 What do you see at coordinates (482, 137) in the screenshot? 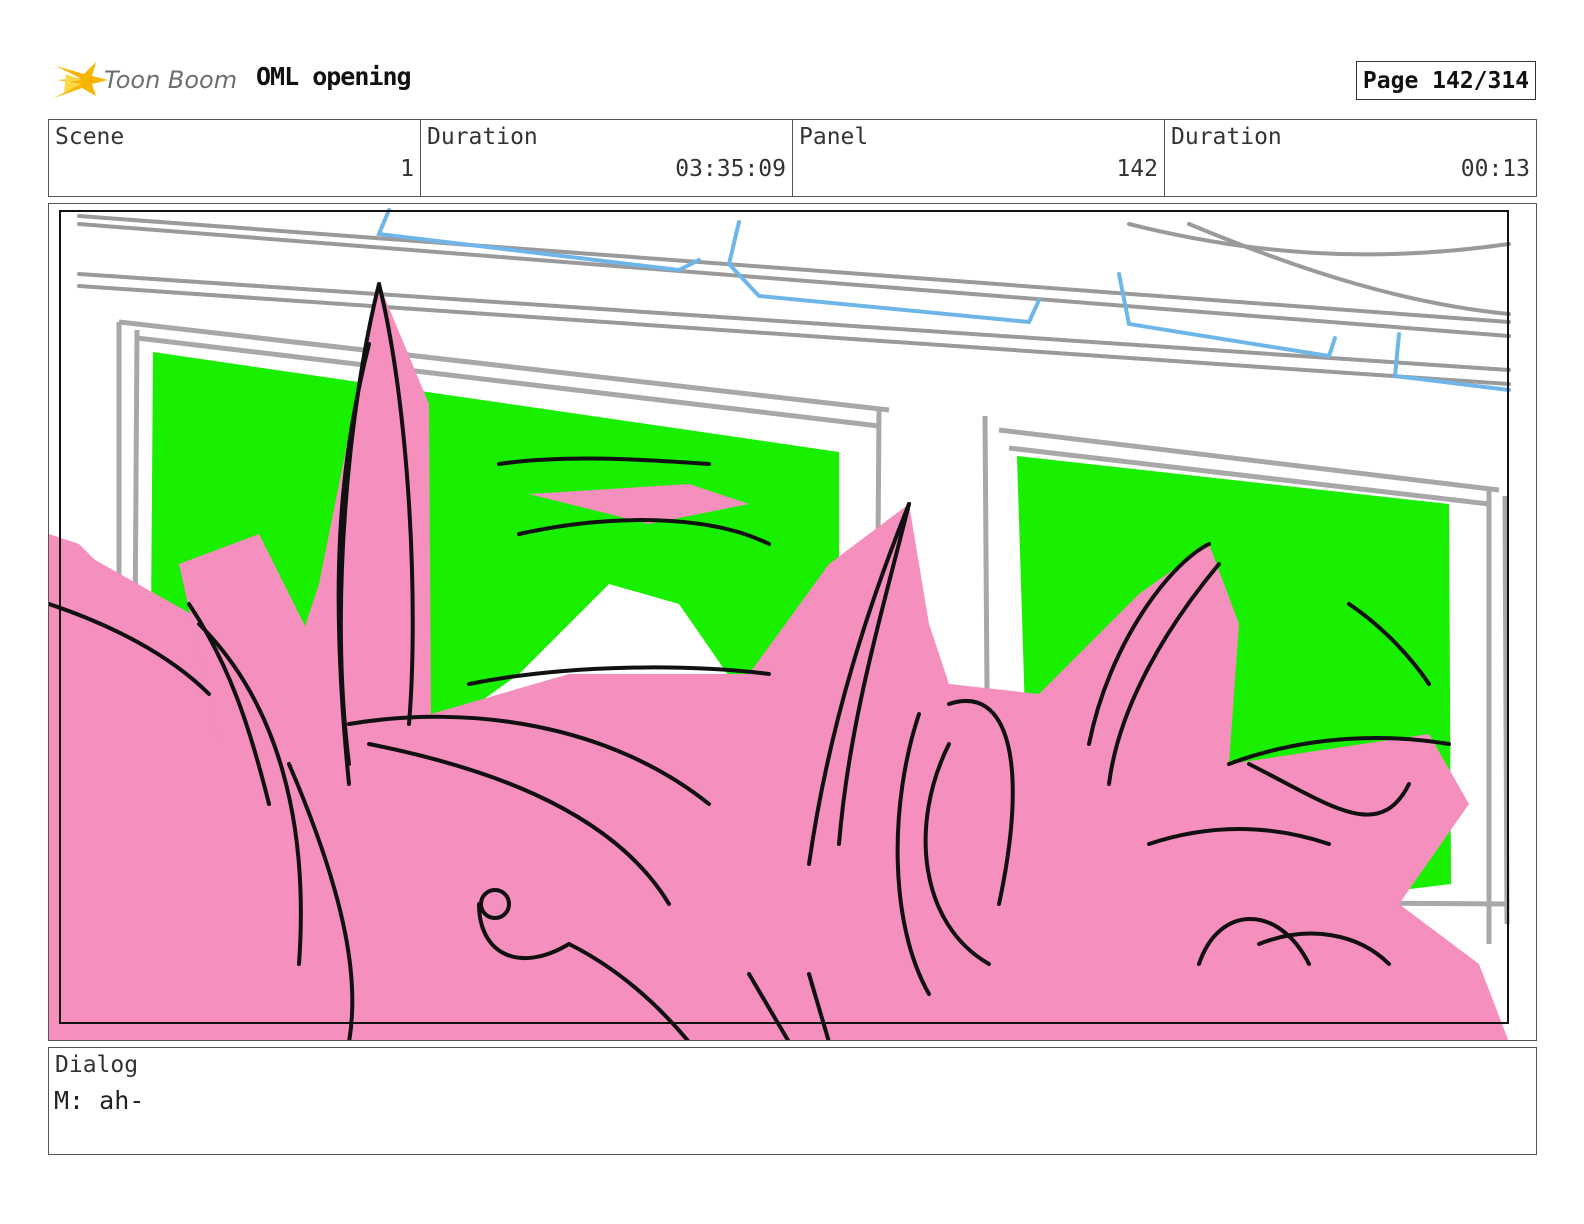
I see `scene-duration-label: Duration` at bounding box center [482, 137].